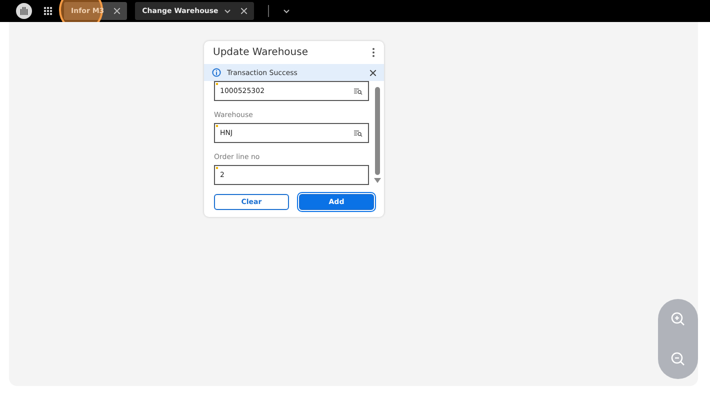  I want to click on app-grid-icon, so click(48, 11).